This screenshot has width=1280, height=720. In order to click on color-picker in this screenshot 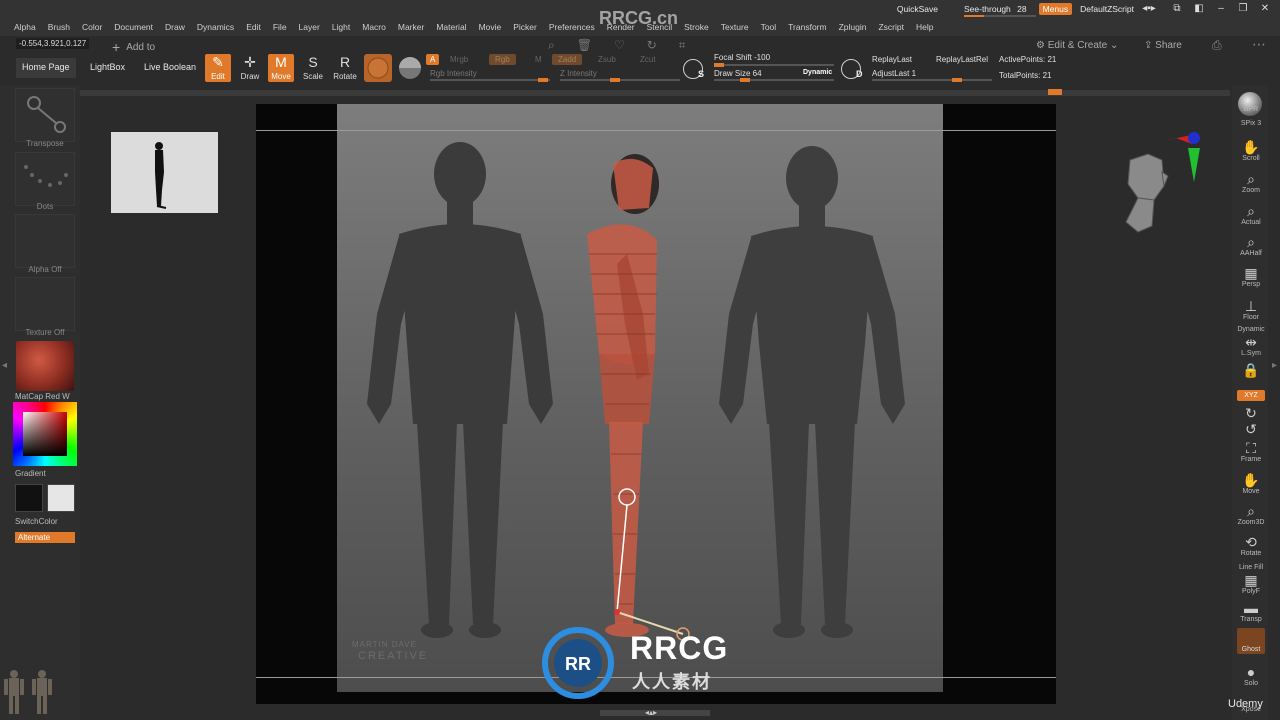, I will do `click(45, 434)`.